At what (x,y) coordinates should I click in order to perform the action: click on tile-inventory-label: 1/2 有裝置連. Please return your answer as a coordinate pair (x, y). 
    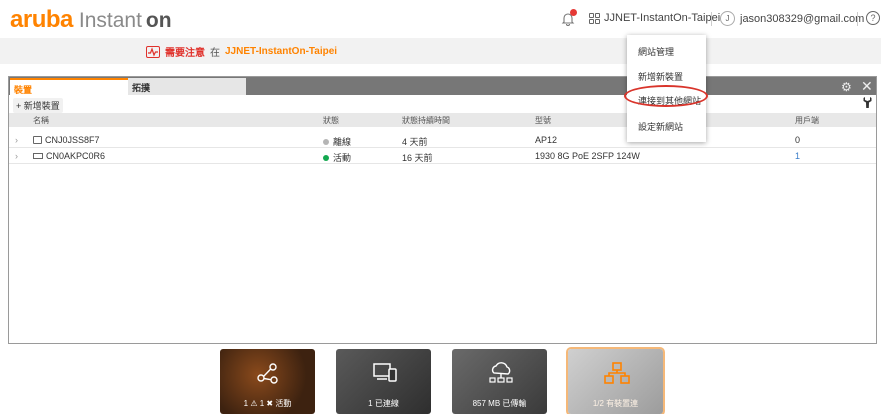
    Looking at the image, I should click on (615, 403).